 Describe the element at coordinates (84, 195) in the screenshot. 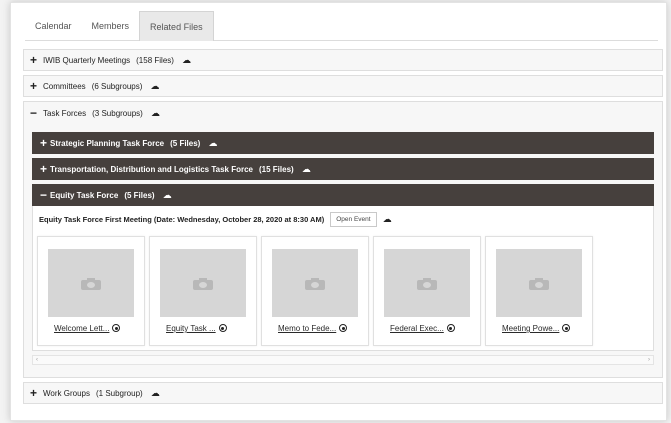

I see `subgroup-name: Equity Task Force` at that location.